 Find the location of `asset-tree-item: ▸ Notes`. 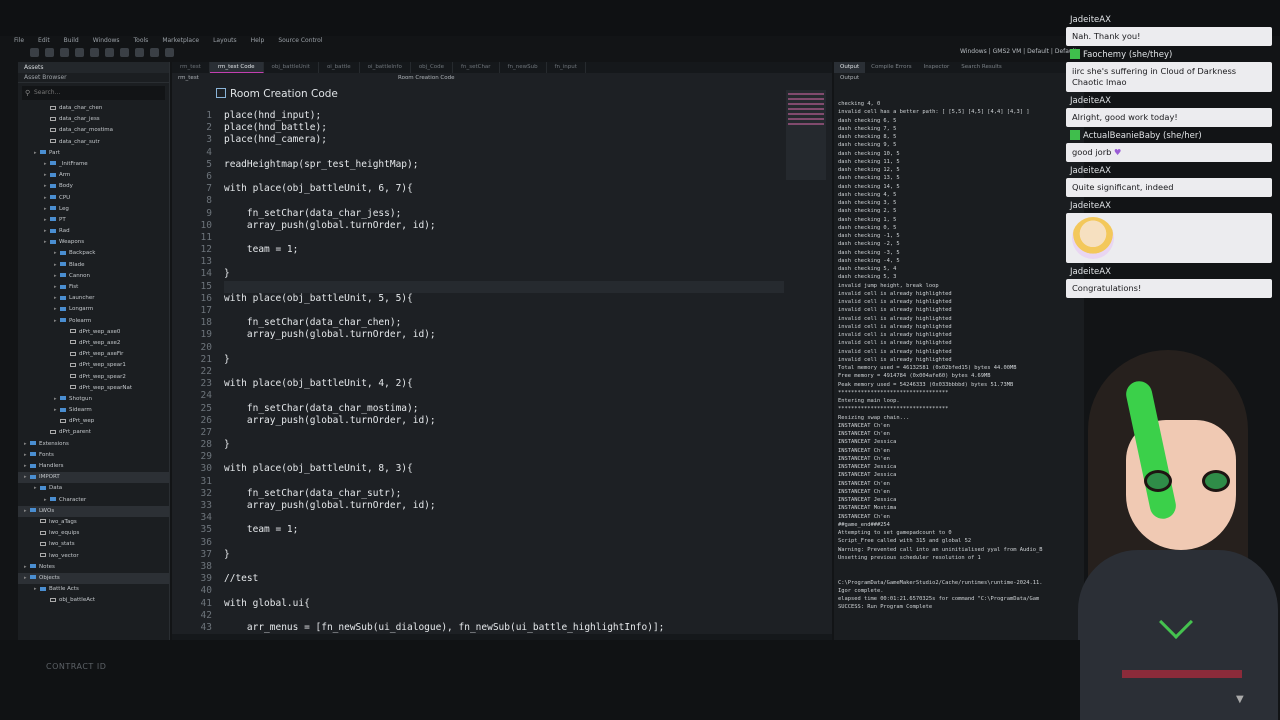

asset-tree-item: ▸ Notes is located at coordinates (93, 567).